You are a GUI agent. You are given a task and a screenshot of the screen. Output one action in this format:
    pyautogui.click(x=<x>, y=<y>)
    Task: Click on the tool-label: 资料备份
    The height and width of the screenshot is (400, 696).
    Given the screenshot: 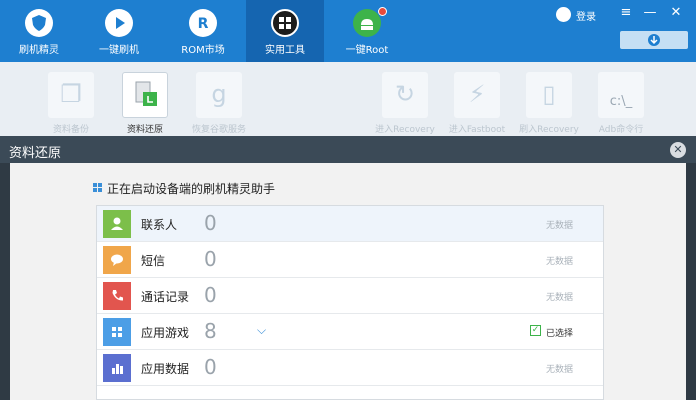 What is the action you would take?
    pyautogui.click(x=70, y=130)
    